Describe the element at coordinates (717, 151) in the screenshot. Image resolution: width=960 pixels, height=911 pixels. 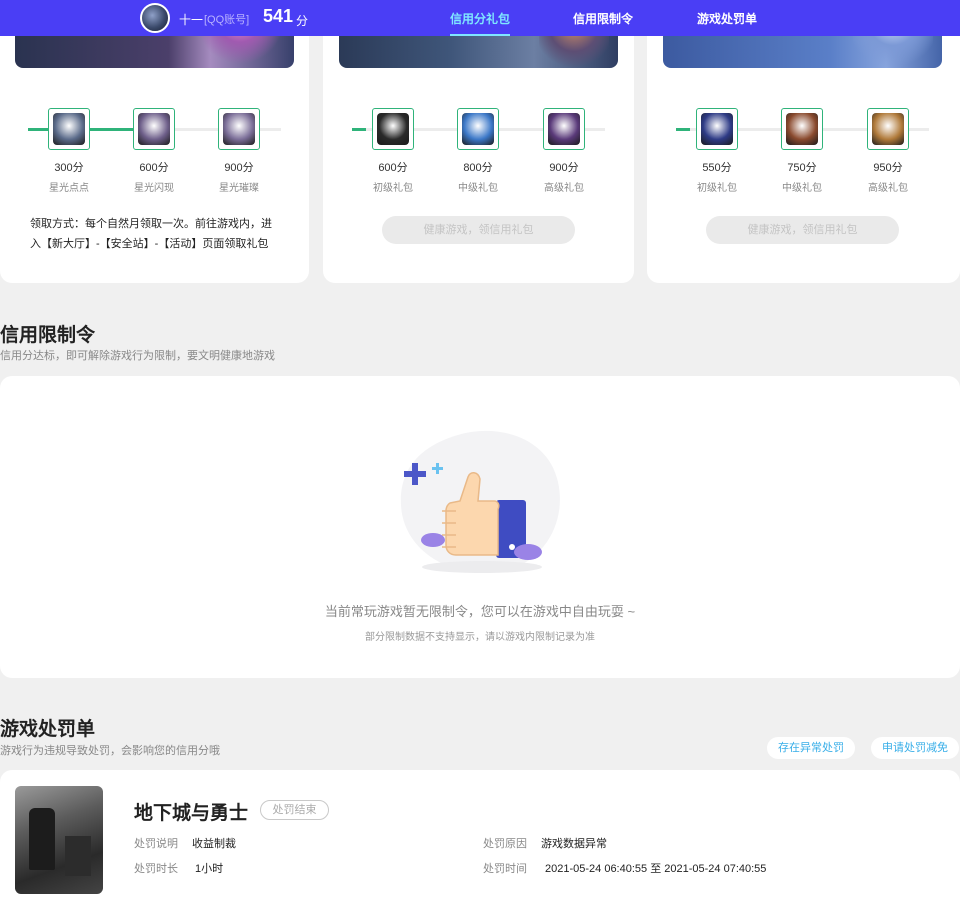
I see `reward-item: 550分 初级礼包` at that location.